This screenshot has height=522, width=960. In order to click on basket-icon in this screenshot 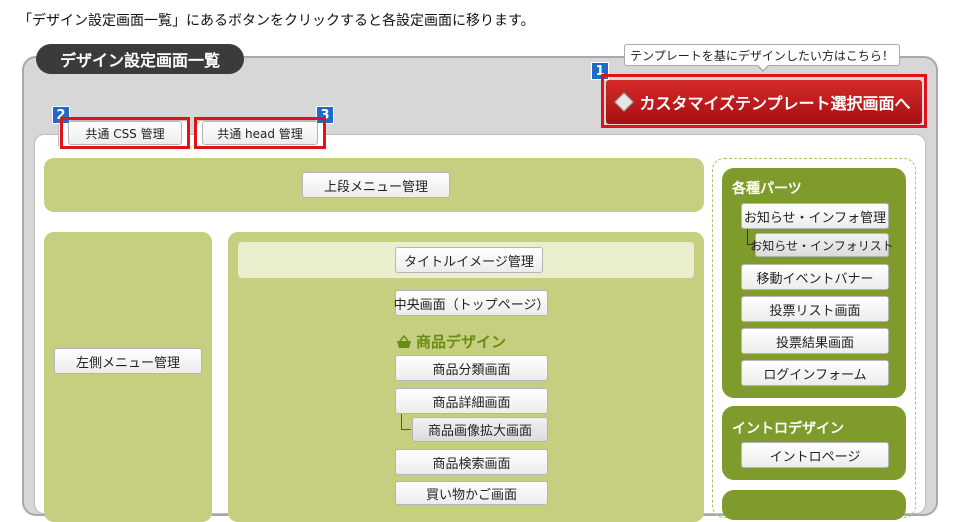, I will do `click(404, 341)`.